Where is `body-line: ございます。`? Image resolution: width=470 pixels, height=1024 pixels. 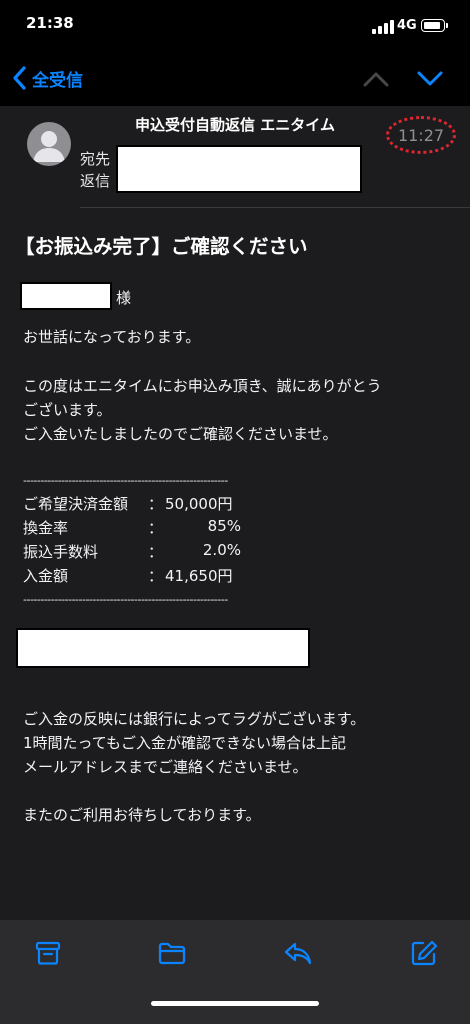 body-line: ございます。 is located at coordinates (67, 410).